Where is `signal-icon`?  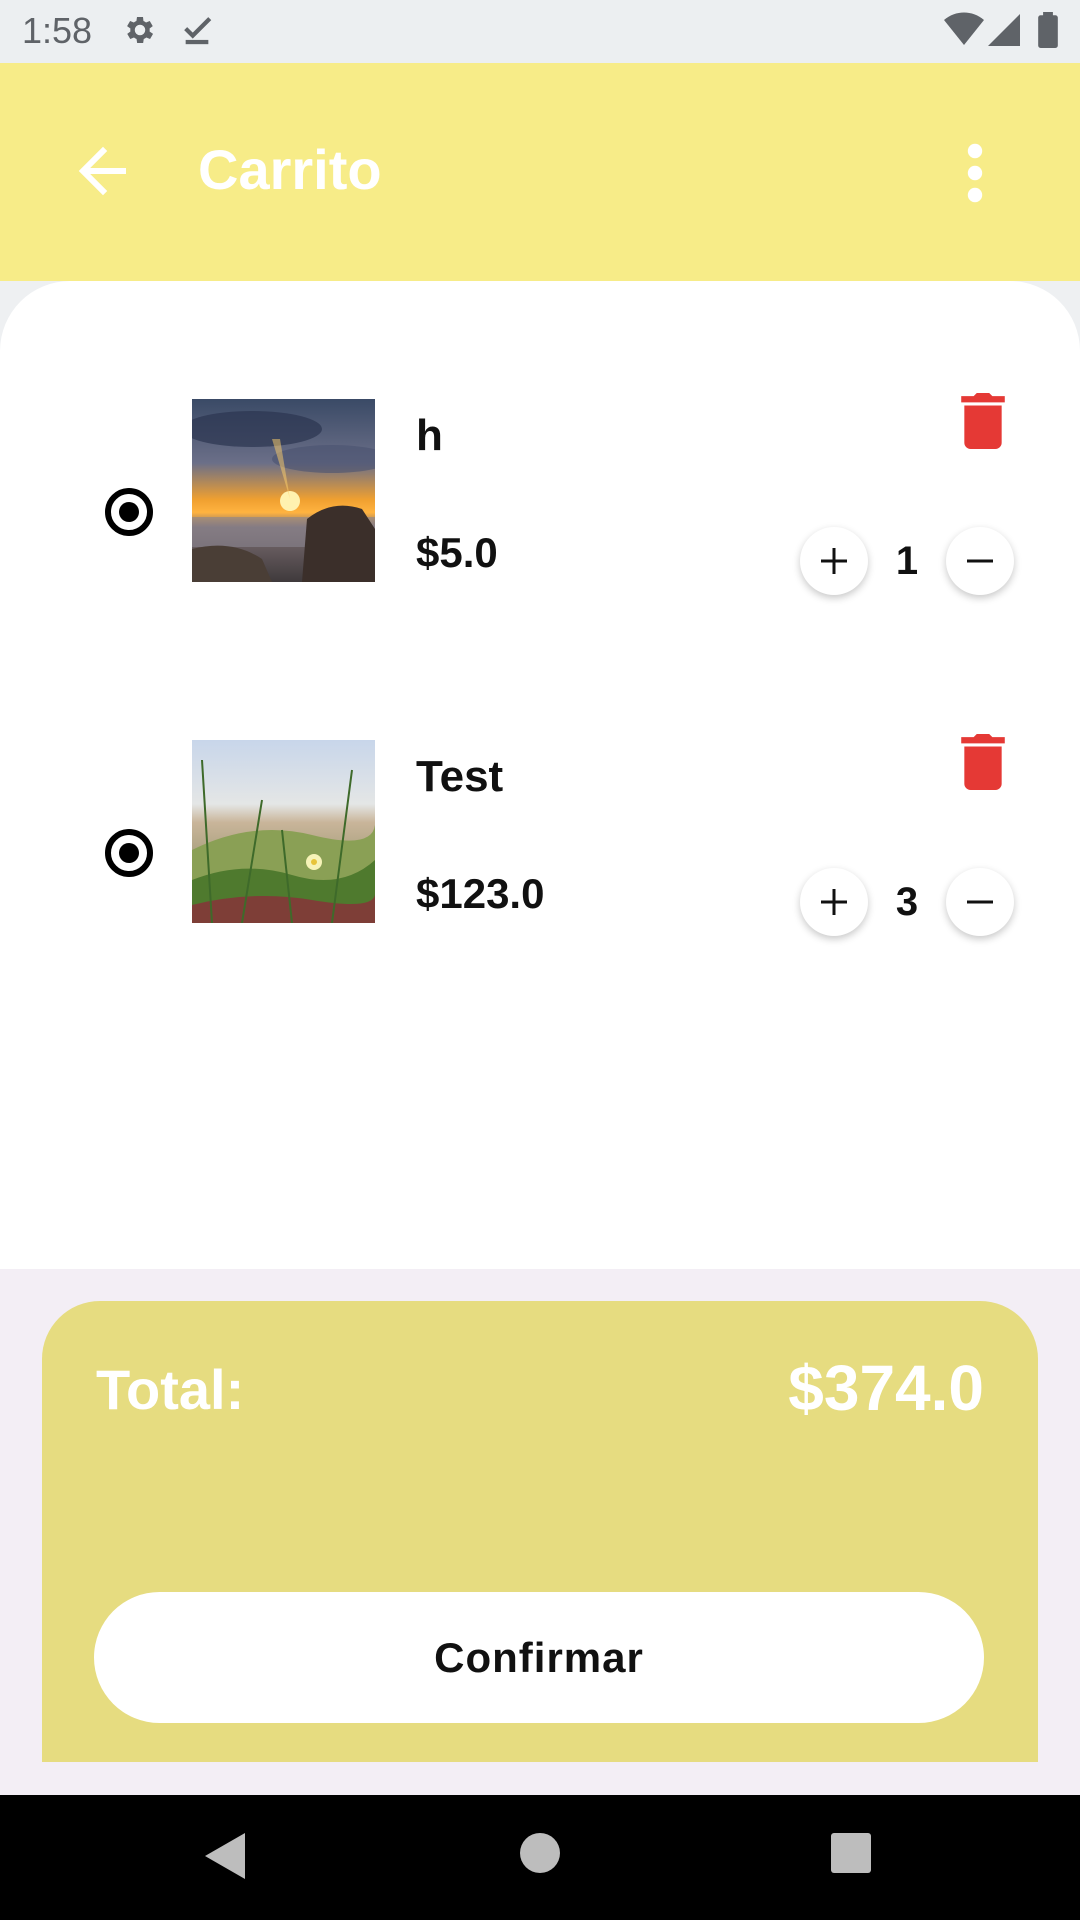
signal-icon is located at coordinates (1004, 30).